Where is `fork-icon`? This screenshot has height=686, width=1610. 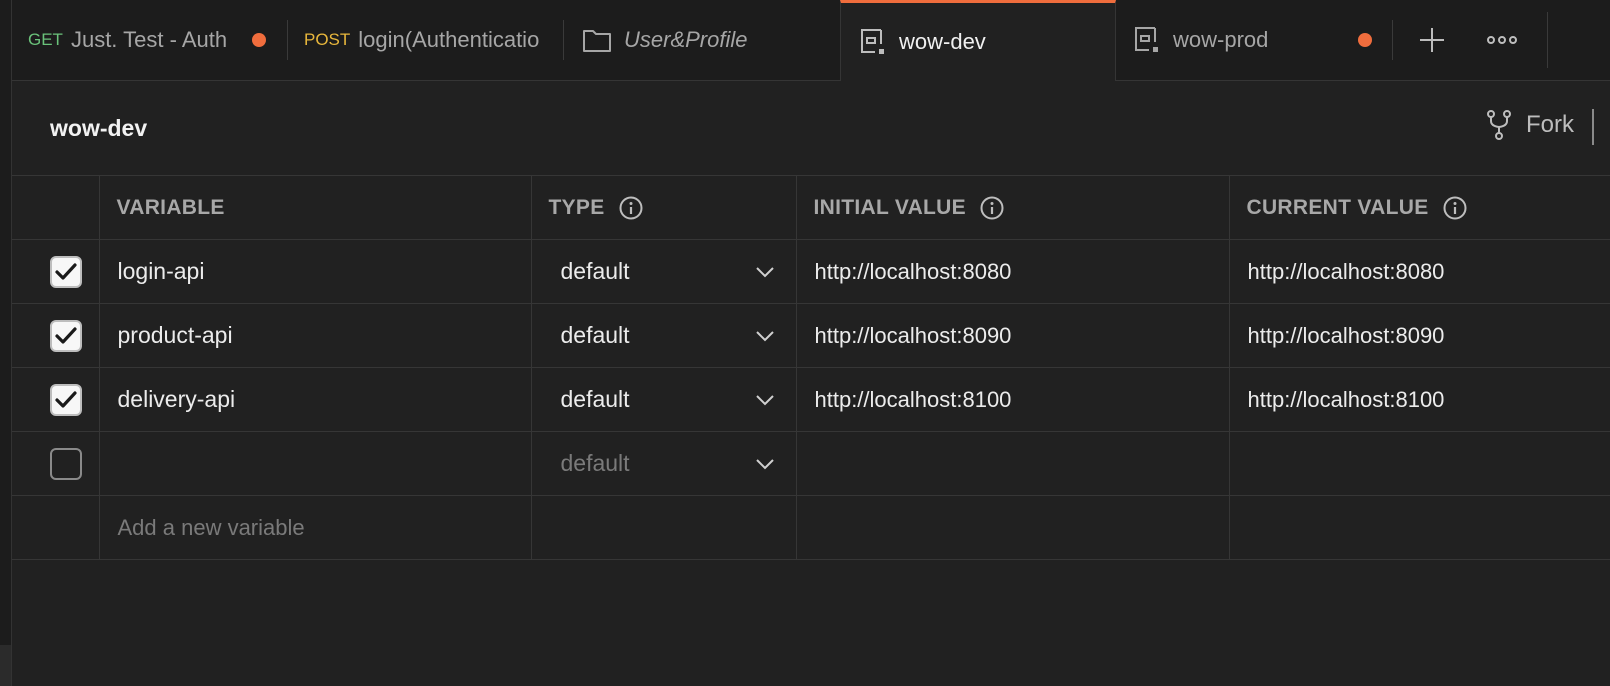
fork-icon is located at coordinates (1499, 125).